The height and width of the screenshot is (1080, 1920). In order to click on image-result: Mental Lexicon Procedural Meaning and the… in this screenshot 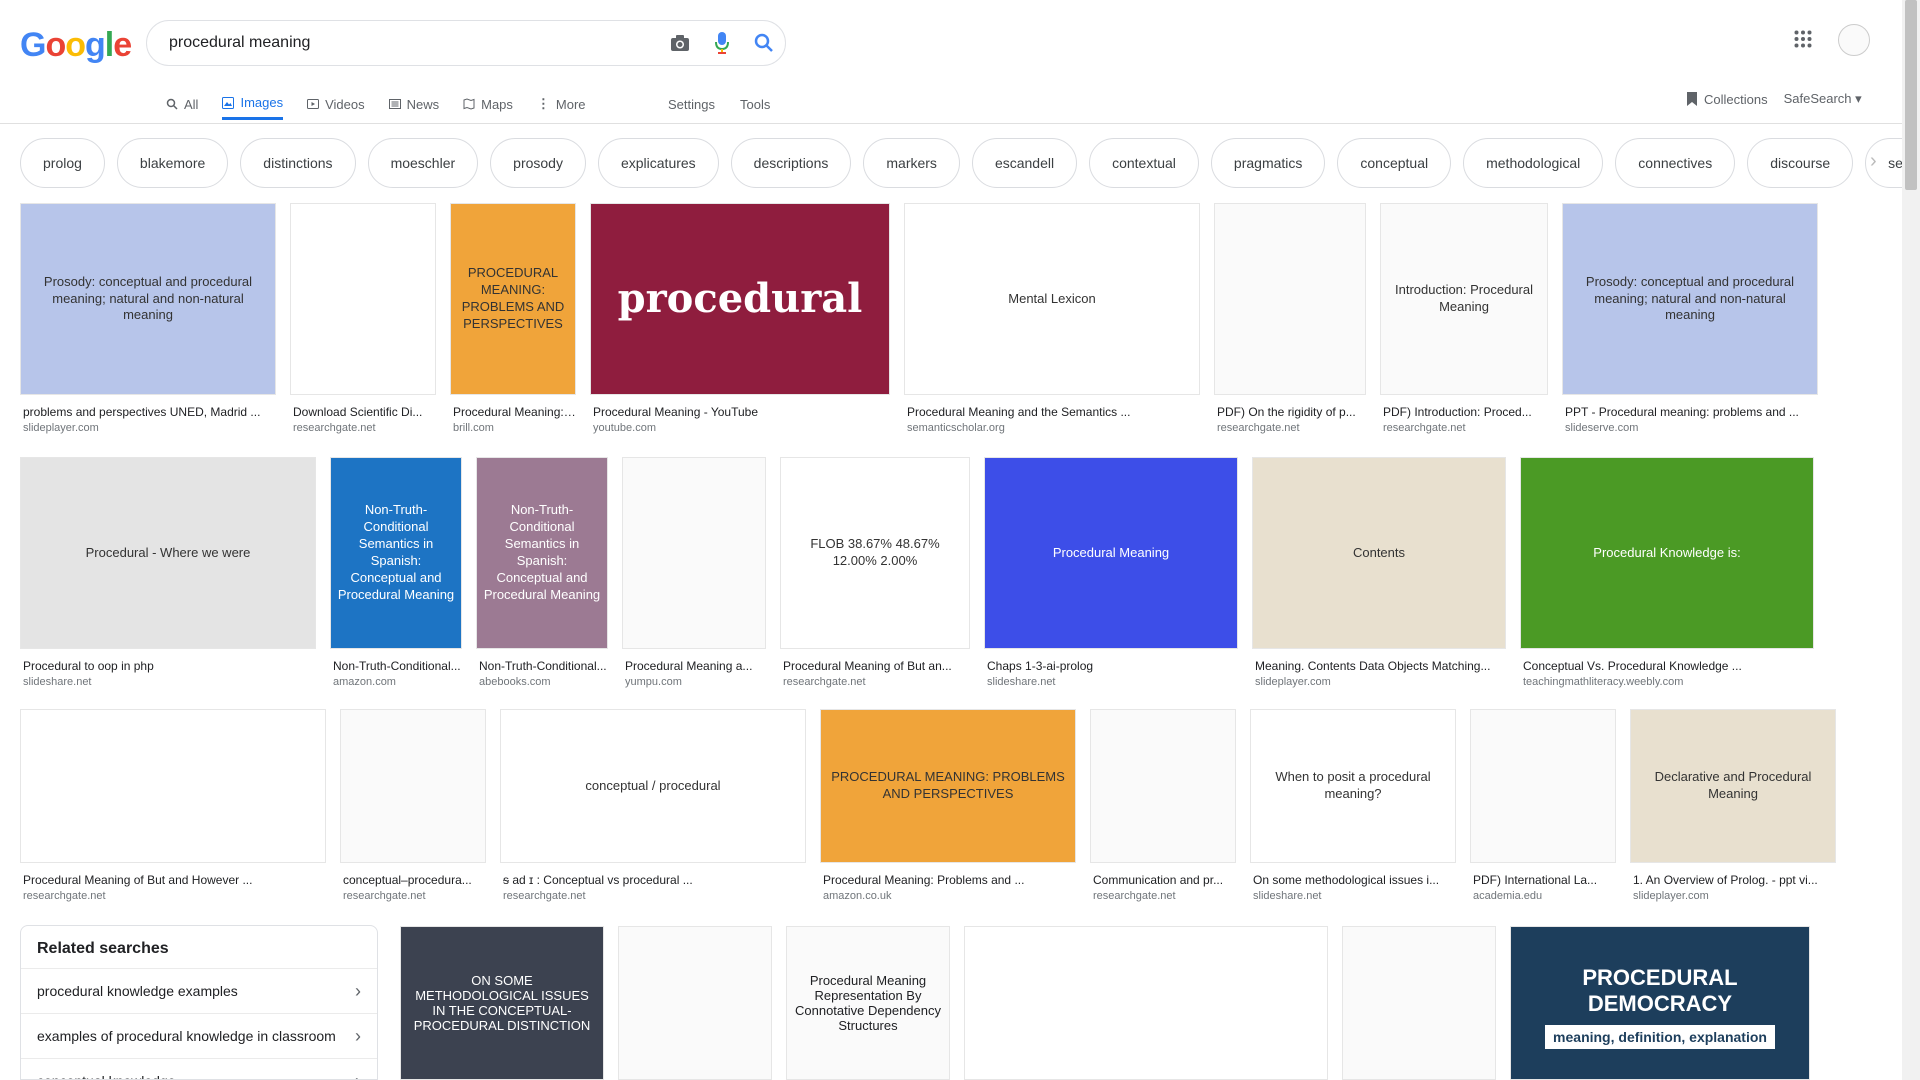, I will do `click(1052, 318)`.